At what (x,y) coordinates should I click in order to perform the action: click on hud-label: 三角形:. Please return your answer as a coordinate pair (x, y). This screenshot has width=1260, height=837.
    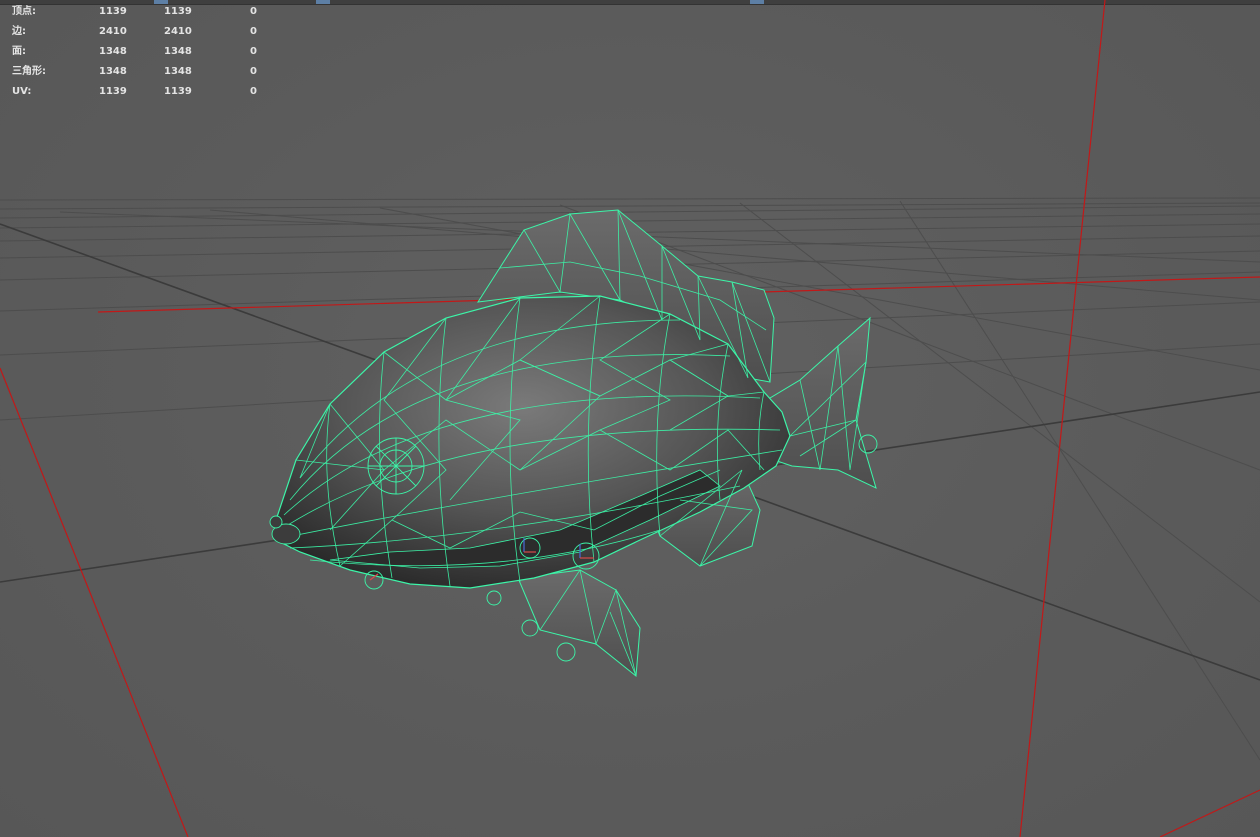
    Looking at the image, I should click on (29, 71).